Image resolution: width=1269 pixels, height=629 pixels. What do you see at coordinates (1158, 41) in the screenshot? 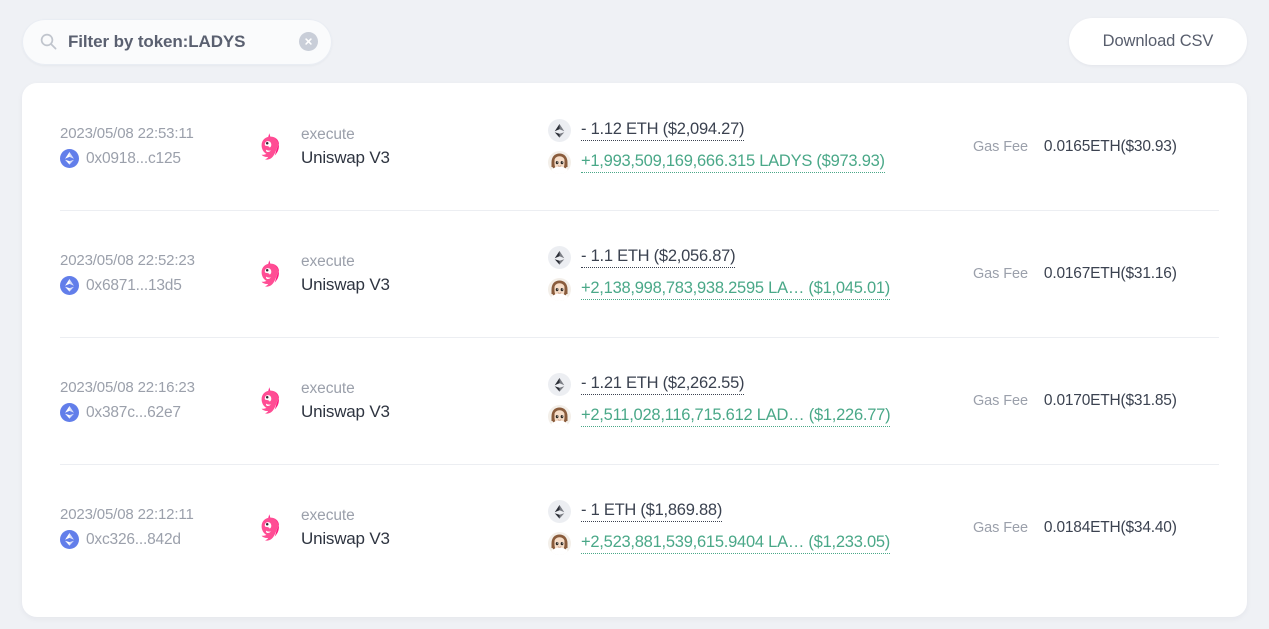
I see `download-csv-button: Download CSV` at bounding box center [1158, 41].